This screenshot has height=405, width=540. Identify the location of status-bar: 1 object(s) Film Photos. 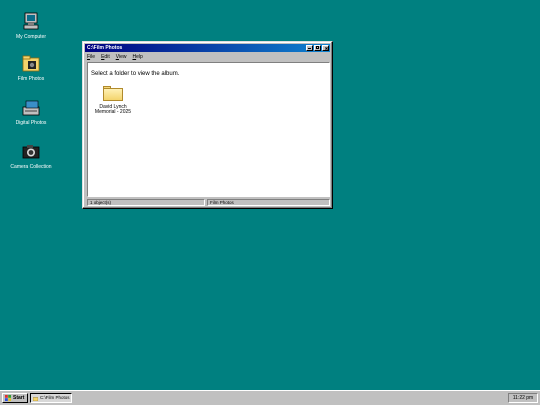
(208, 202).